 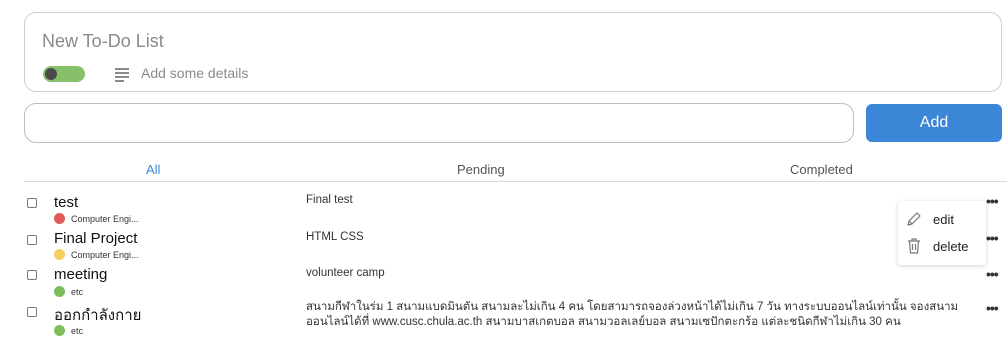 I want to click on toggle-knob, so click(x=51, y=74).